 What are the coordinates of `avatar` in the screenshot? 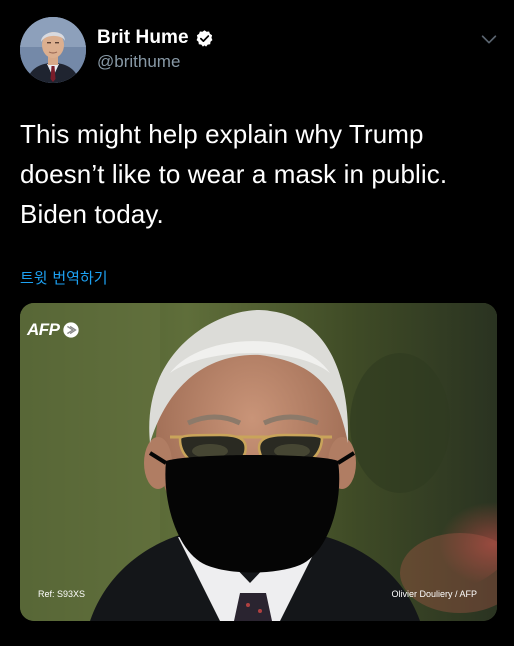 It's located at (53, 50).